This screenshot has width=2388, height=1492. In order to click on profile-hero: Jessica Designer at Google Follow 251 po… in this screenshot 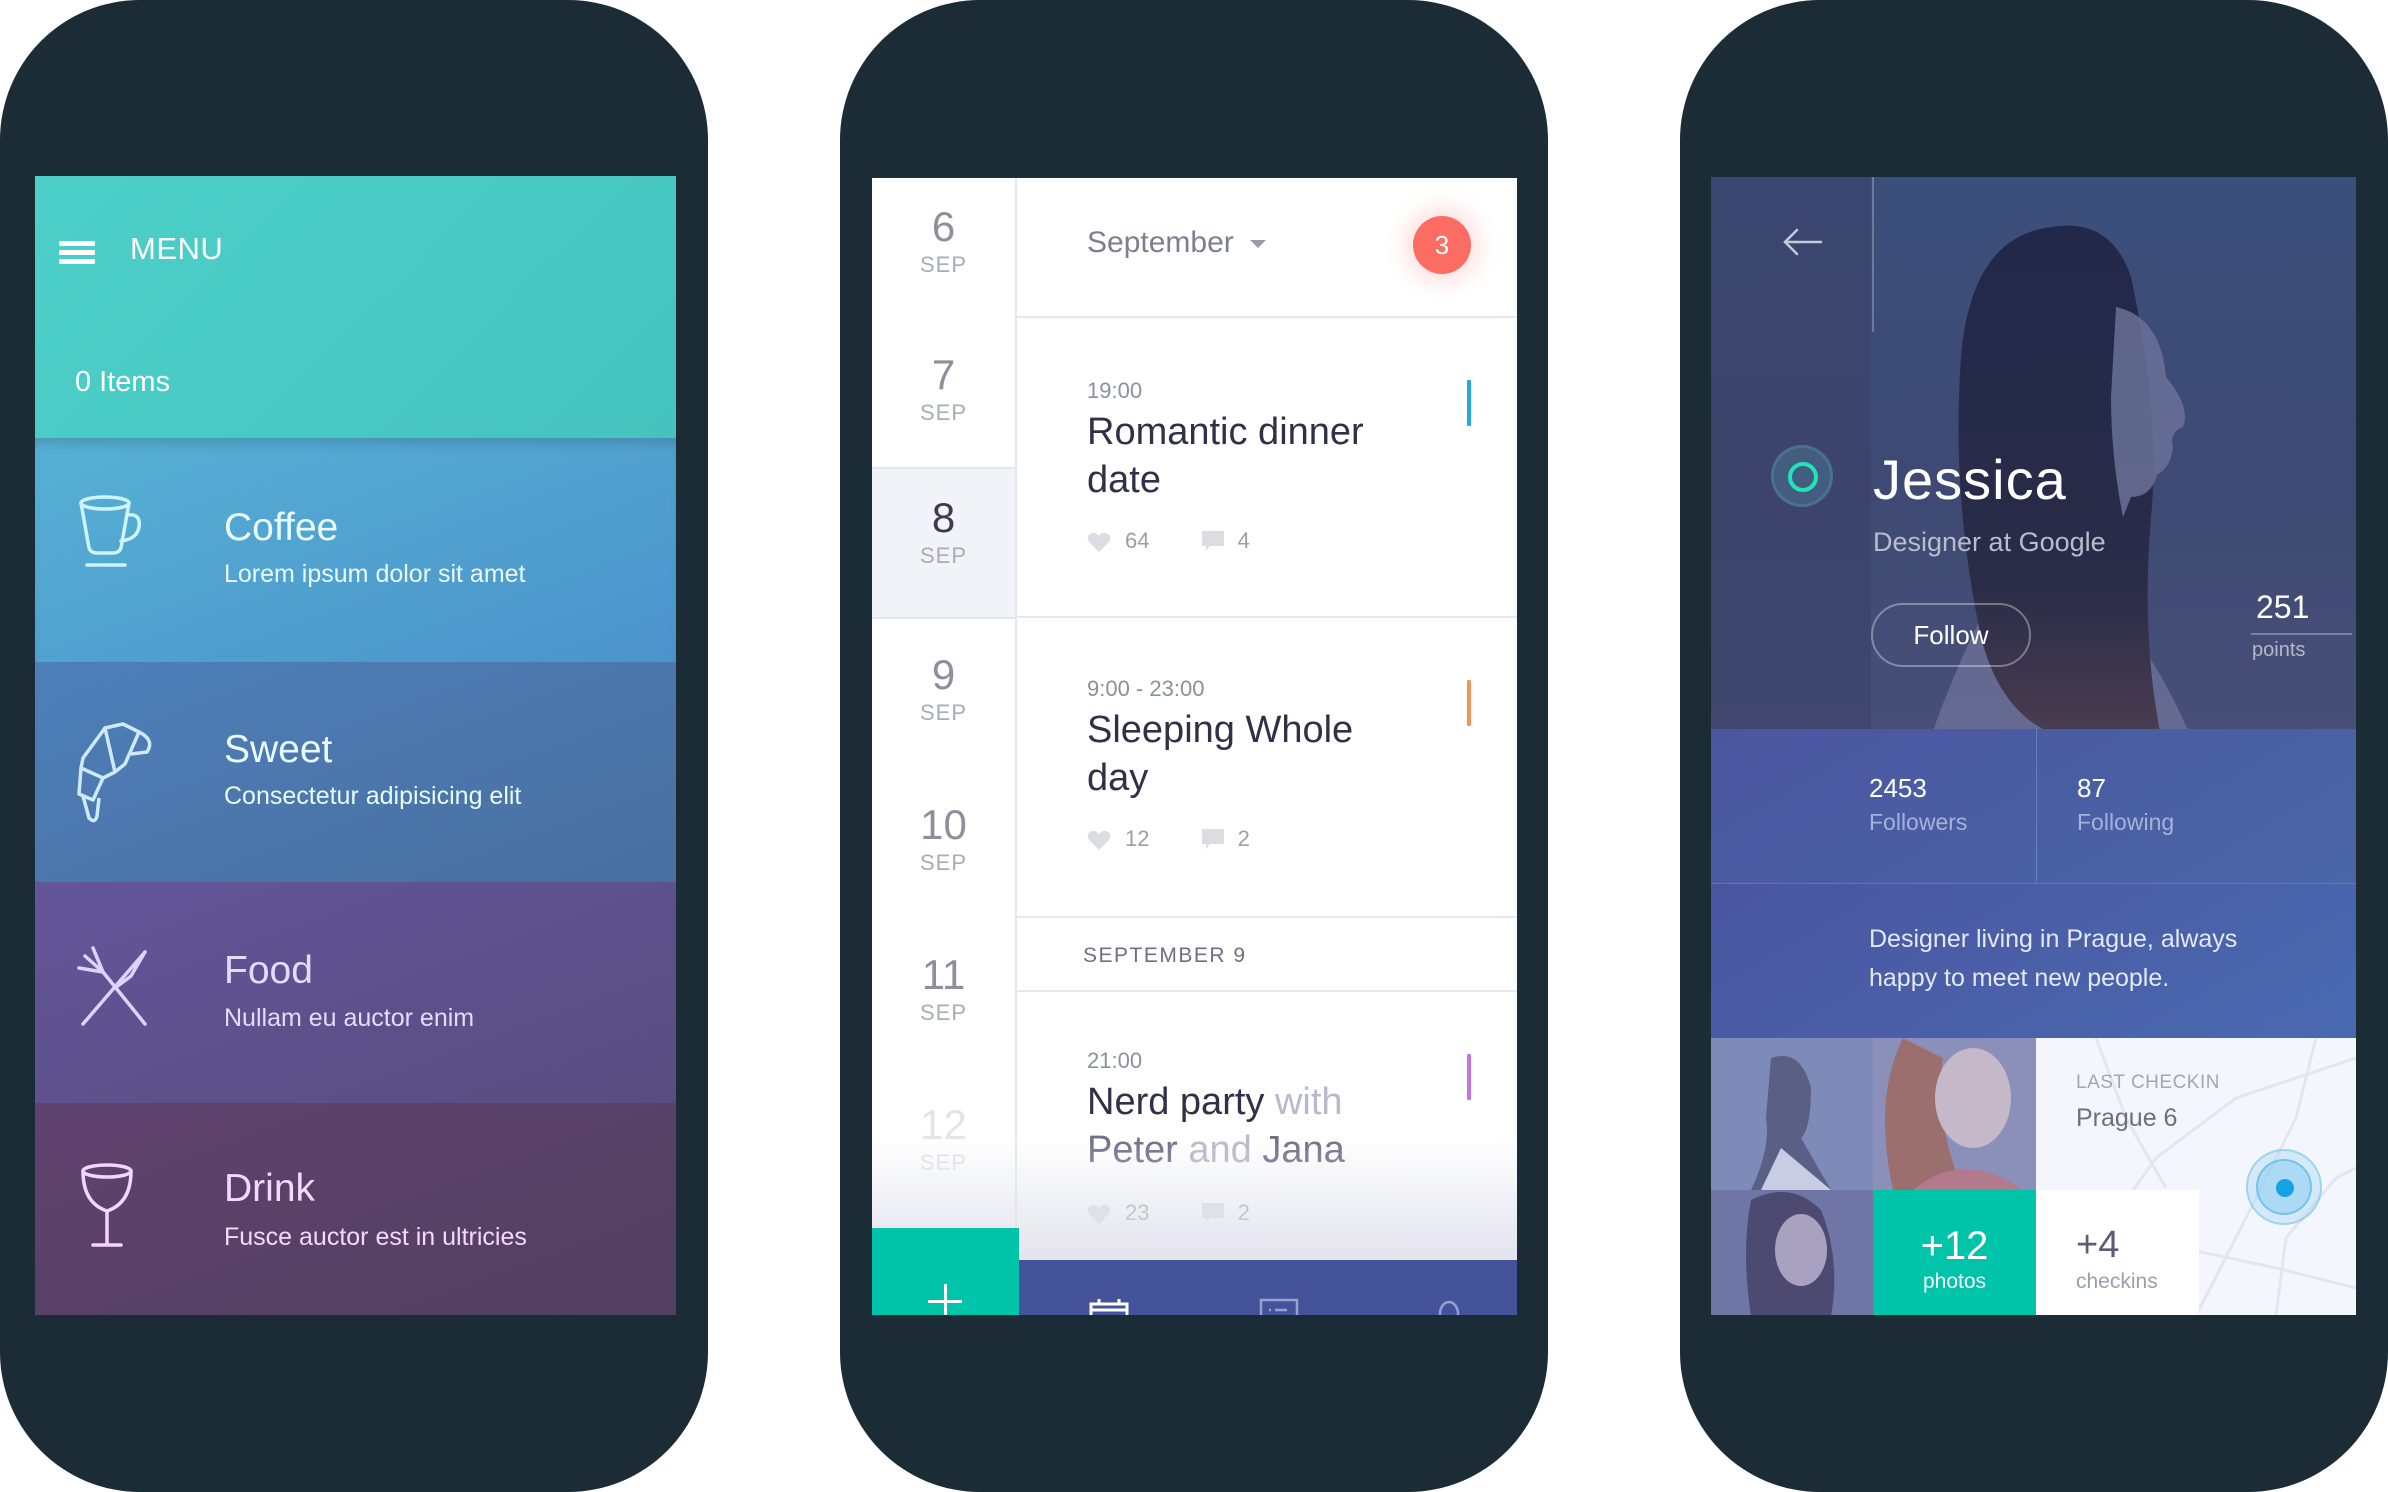, I will do `click(2033, 453)`.